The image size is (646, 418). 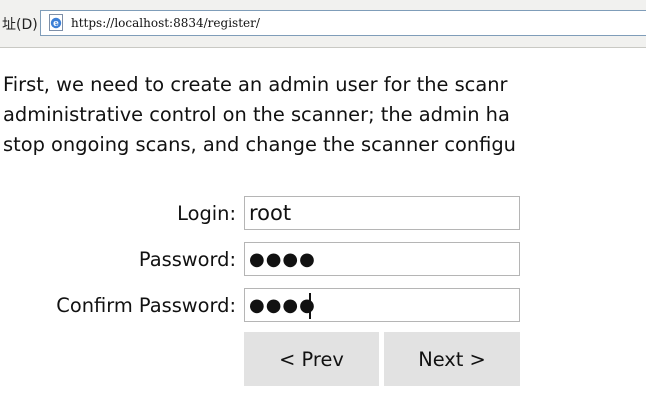 What do you see at coordinates (146, 305) in the screenshot?
I see `confirm-password-label: Confirm Password:` at bounding box center [146, 305].